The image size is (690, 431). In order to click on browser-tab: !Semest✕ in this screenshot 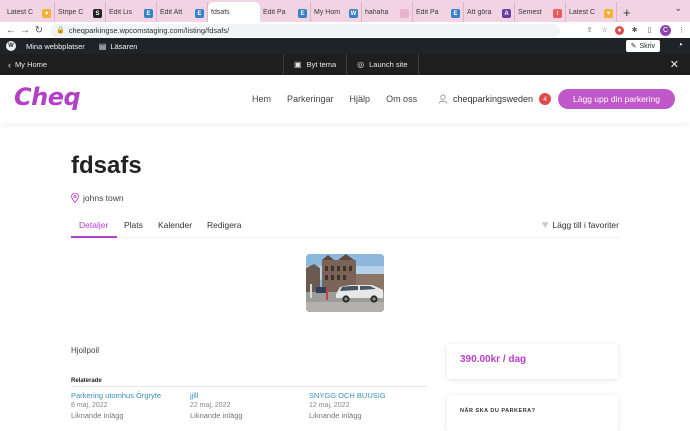, I will do `click(540, 12)`.